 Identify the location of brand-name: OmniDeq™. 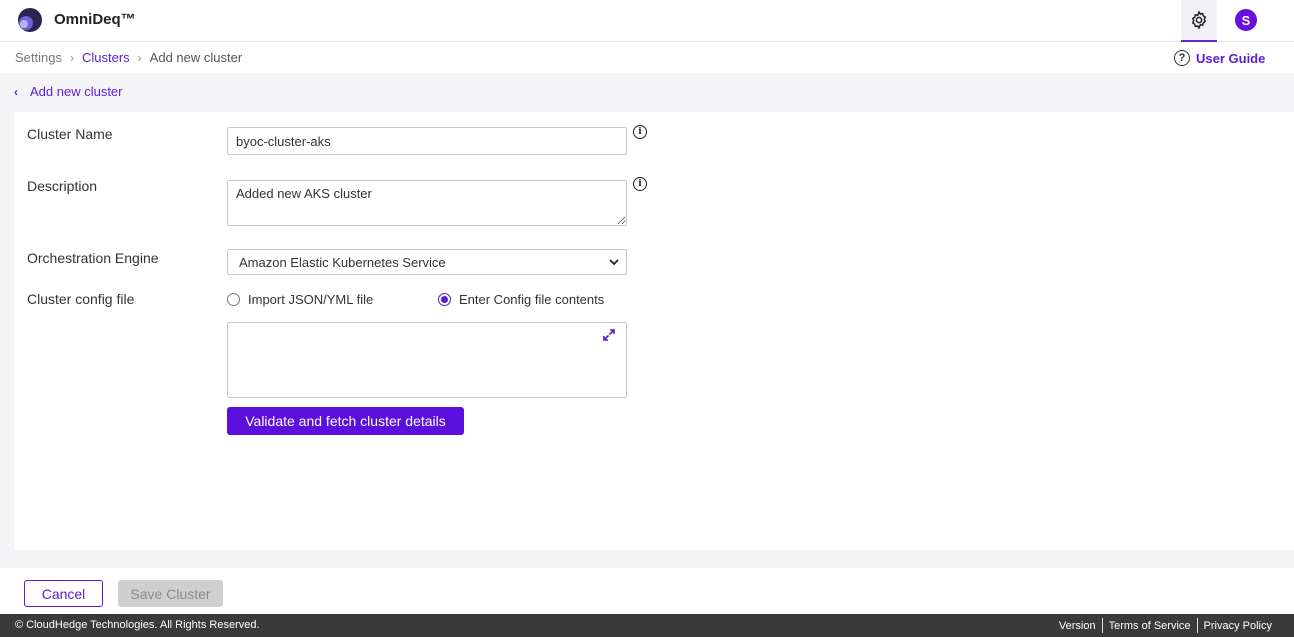
(95, 19).